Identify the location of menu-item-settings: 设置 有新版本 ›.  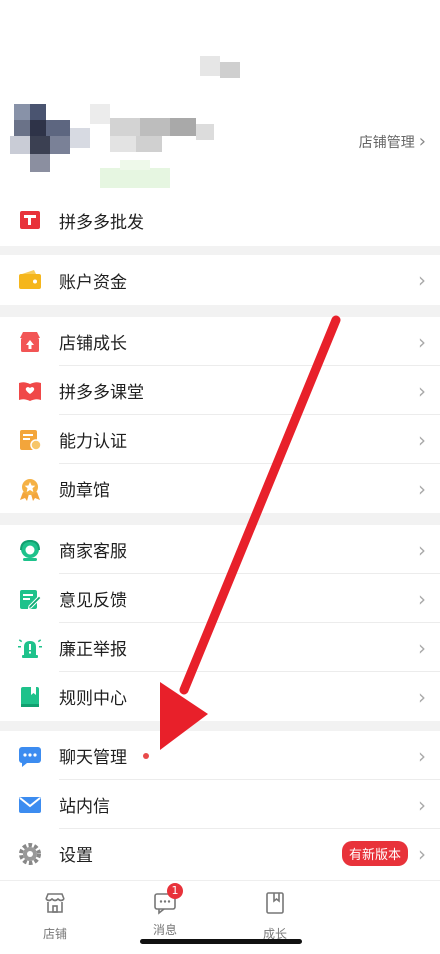
(220, 853).